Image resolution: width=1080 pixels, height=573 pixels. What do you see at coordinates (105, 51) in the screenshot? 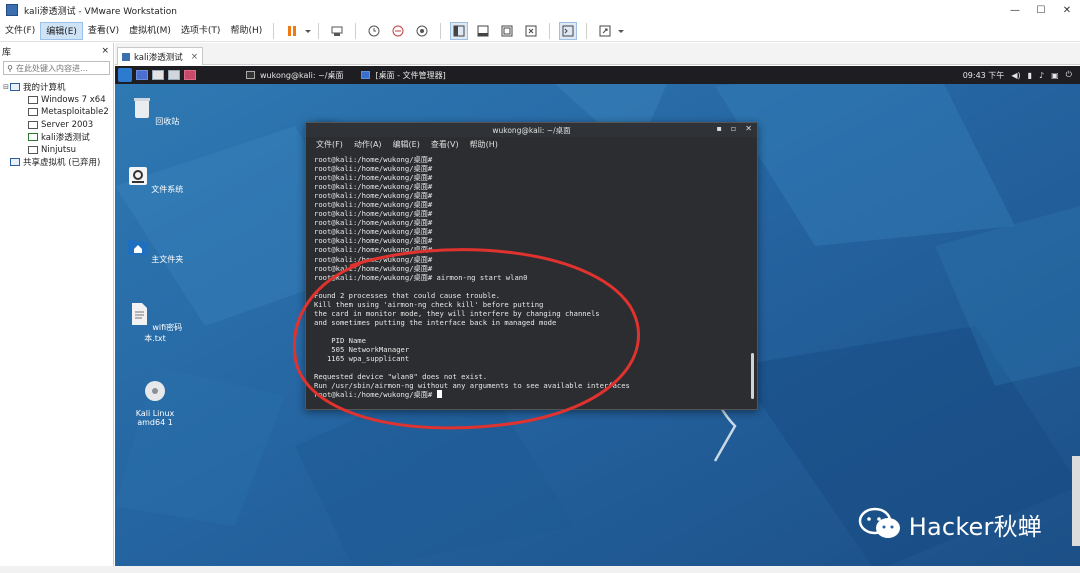
I see `library-close-button: ×` at bounding box center [105, 51].